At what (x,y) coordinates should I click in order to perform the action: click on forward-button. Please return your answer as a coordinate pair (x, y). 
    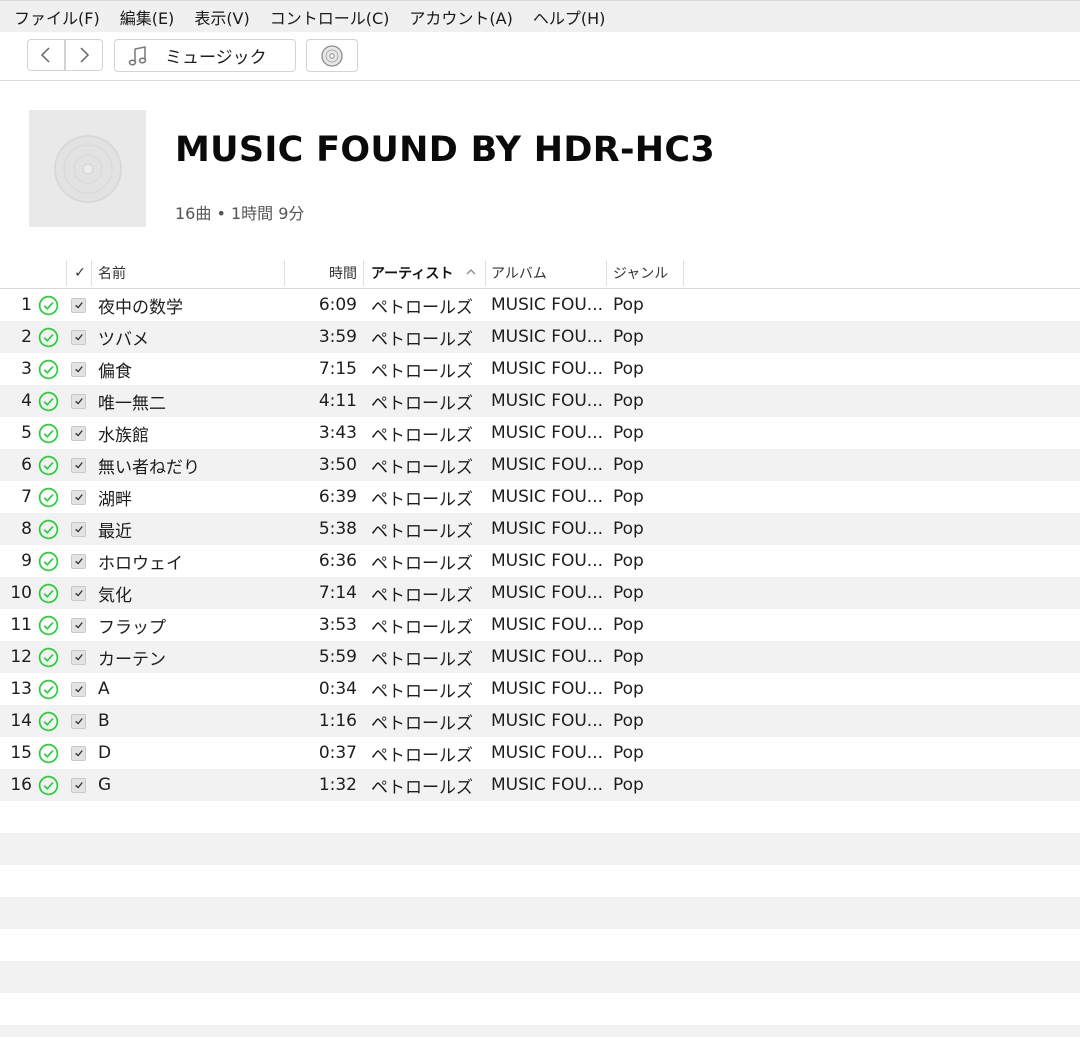
    Looking at the image, I should click on (84, 55).